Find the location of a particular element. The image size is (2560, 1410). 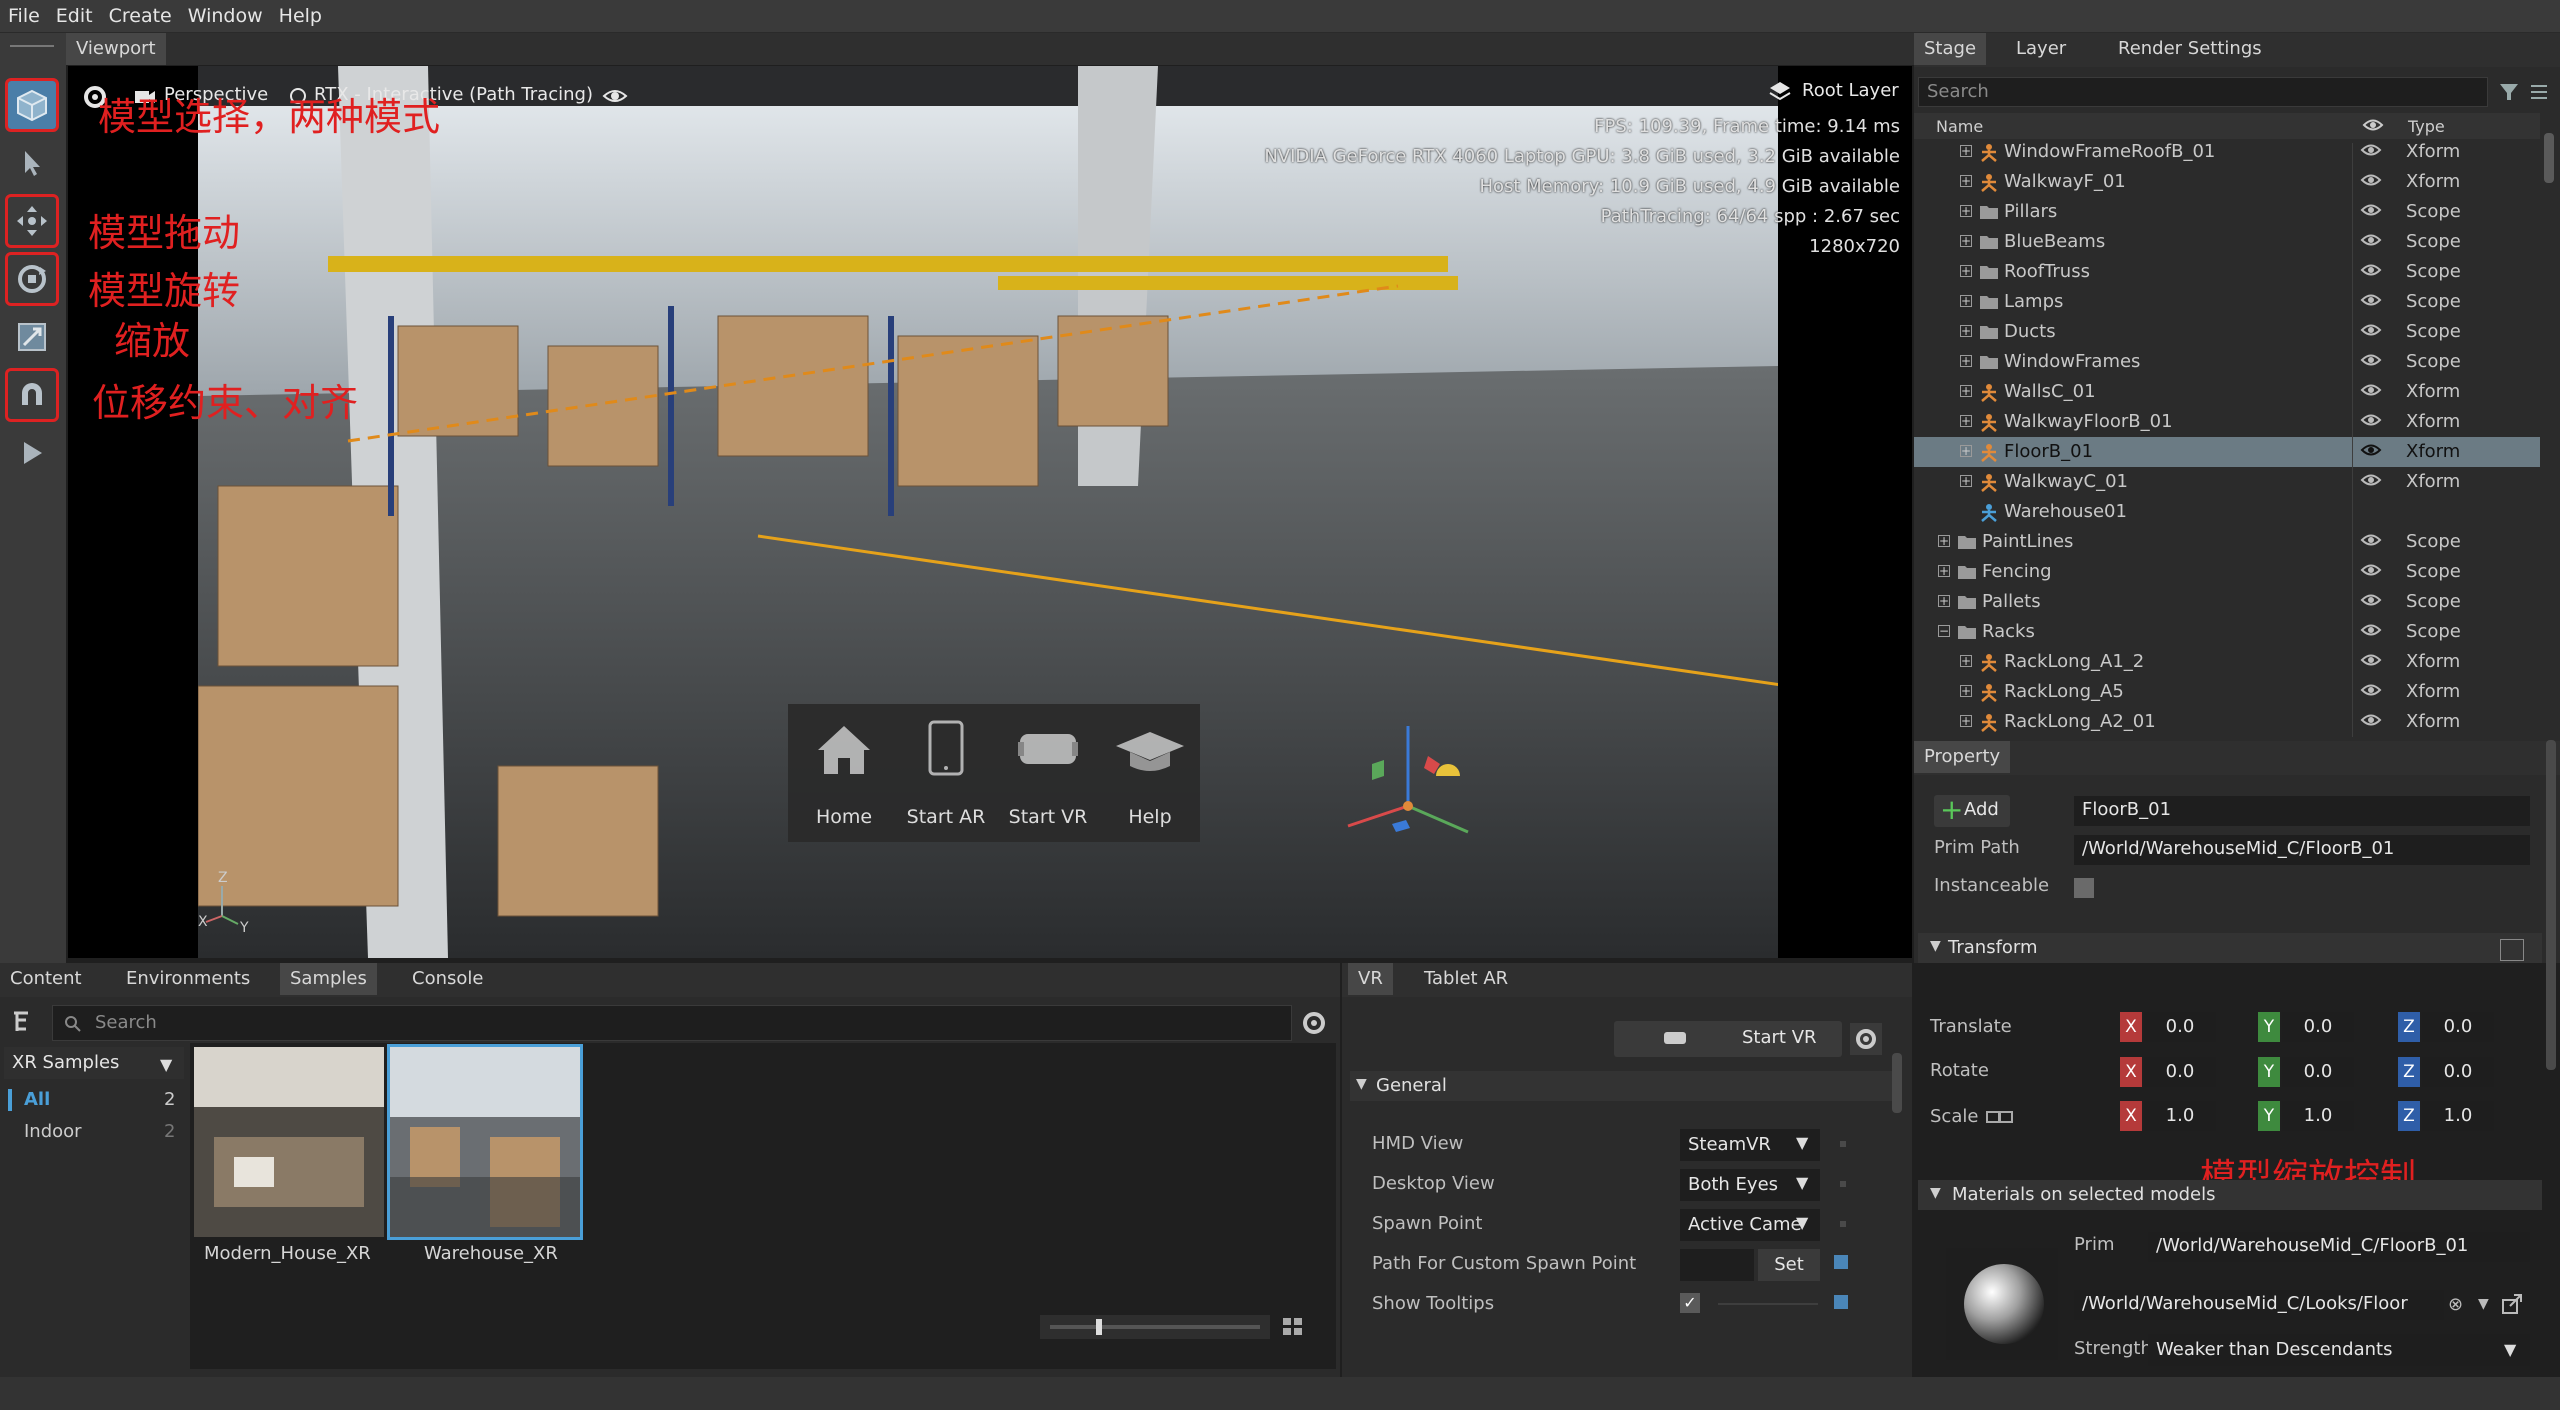

add-button: + Add is located at coordinates (1972, 811).